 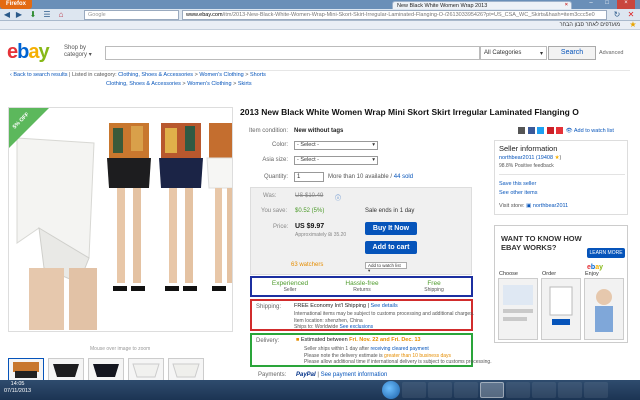 I want to click on reload-icon: ↻, so click(x=617, y=15).